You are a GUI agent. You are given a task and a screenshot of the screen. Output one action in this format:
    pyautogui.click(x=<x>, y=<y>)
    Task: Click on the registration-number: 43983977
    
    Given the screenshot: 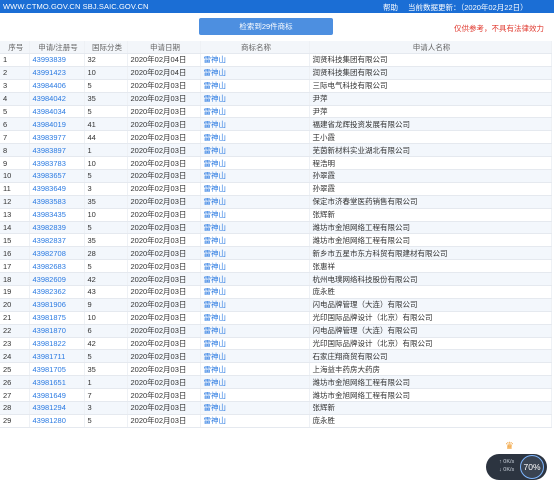 What is the action you would take?
    pyautogui.click(x=57, y=137)
    